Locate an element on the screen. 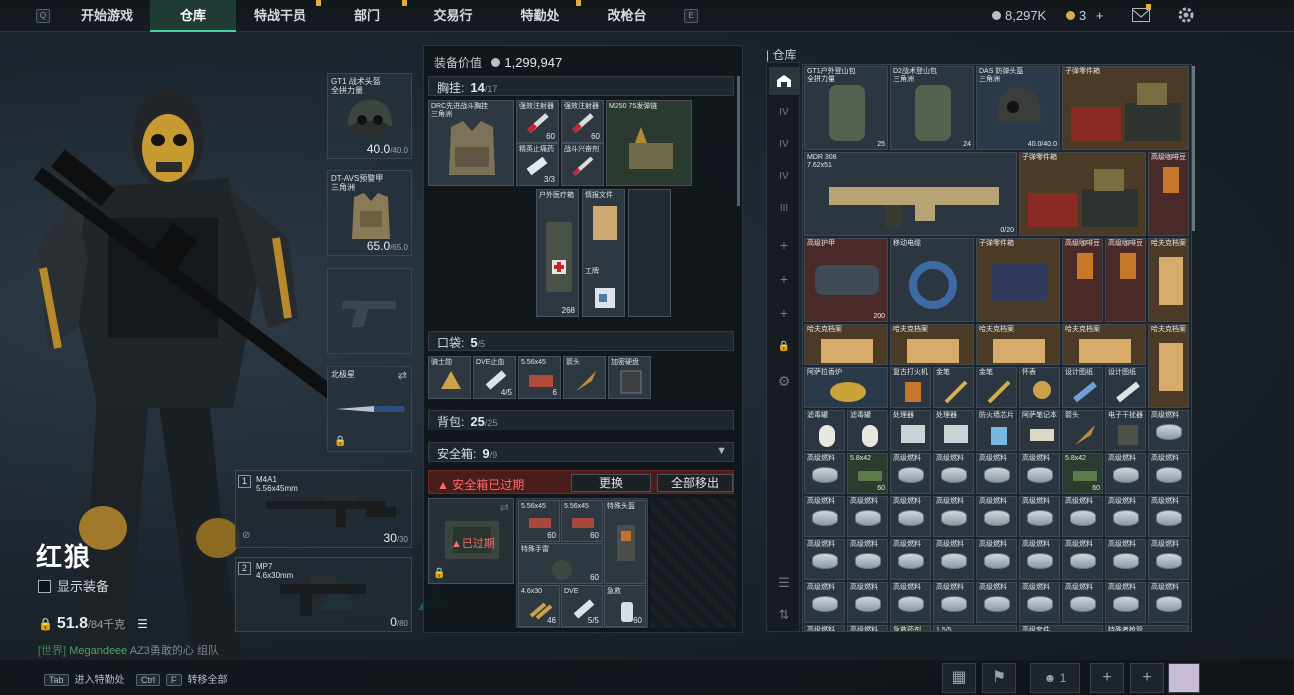 This screenshot has height=695, width=1294. primary-weapon-slot: 1 M4A1 5.56x45mm ⊘ 30/30 is located at coordinates (323, 509).